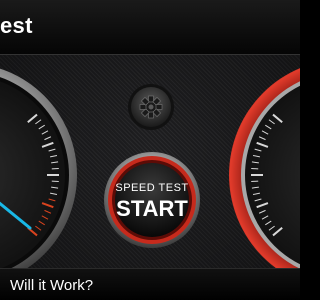 The height and width of the screenshot is (300, 320). I want to click on start-button-subtitle: SPEED TEST, so click(152, 188).